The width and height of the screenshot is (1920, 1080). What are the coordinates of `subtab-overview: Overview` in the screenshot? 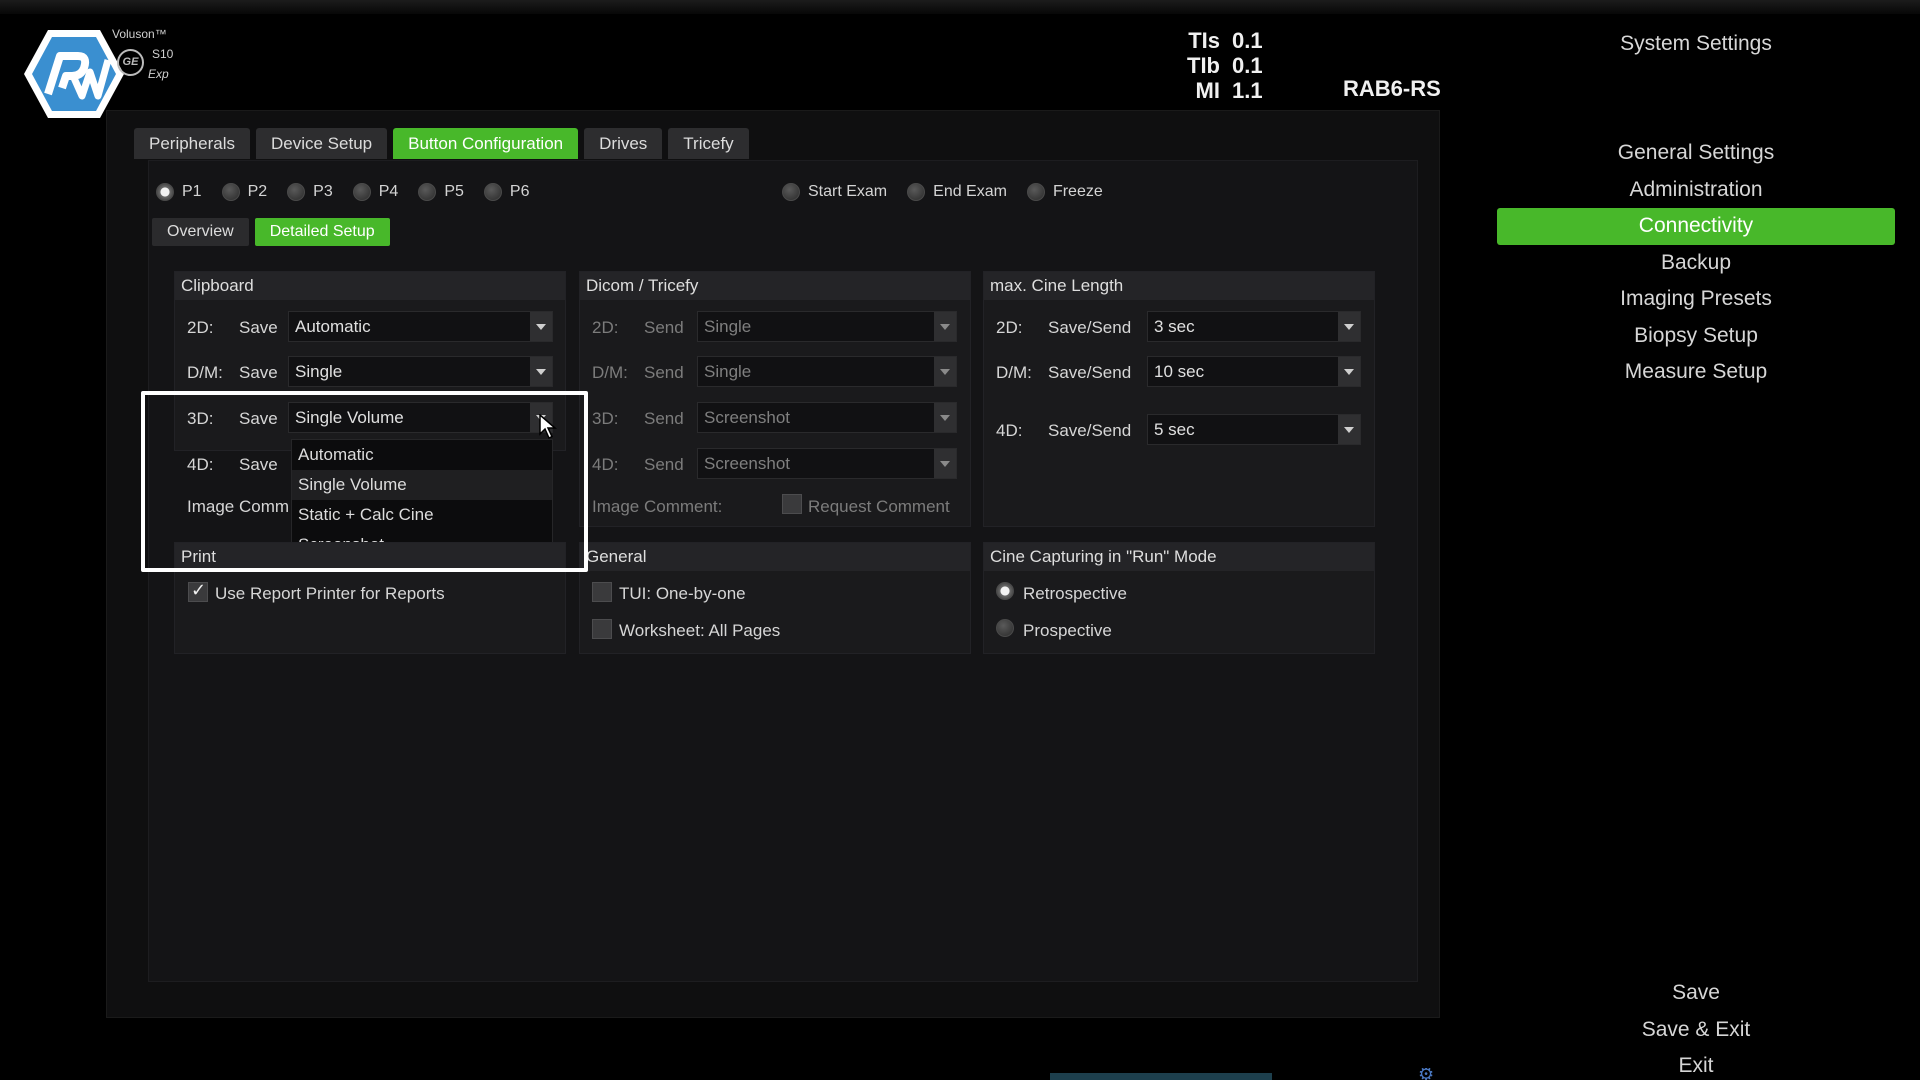 It's located at (200, 232).